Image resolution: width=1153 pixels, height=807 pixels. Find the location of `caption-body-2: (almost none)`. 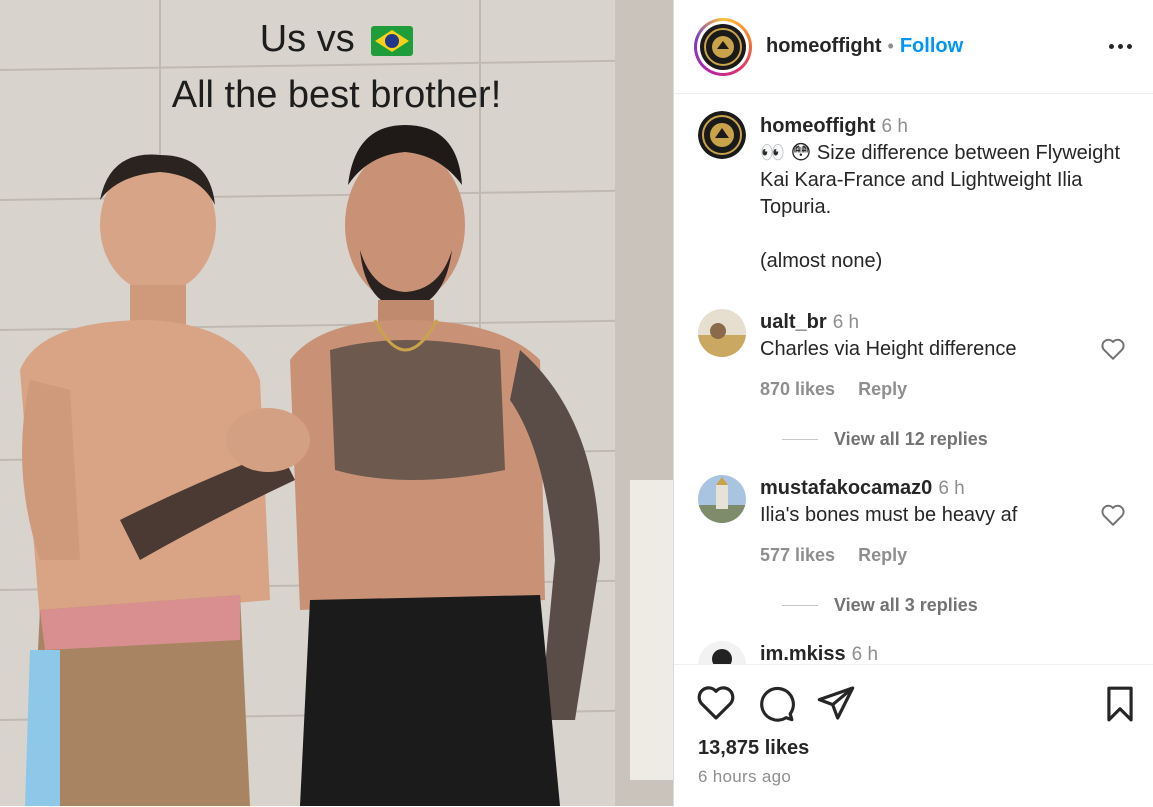

caption-body-2: (almost none) is located at coordinates (821, 261).